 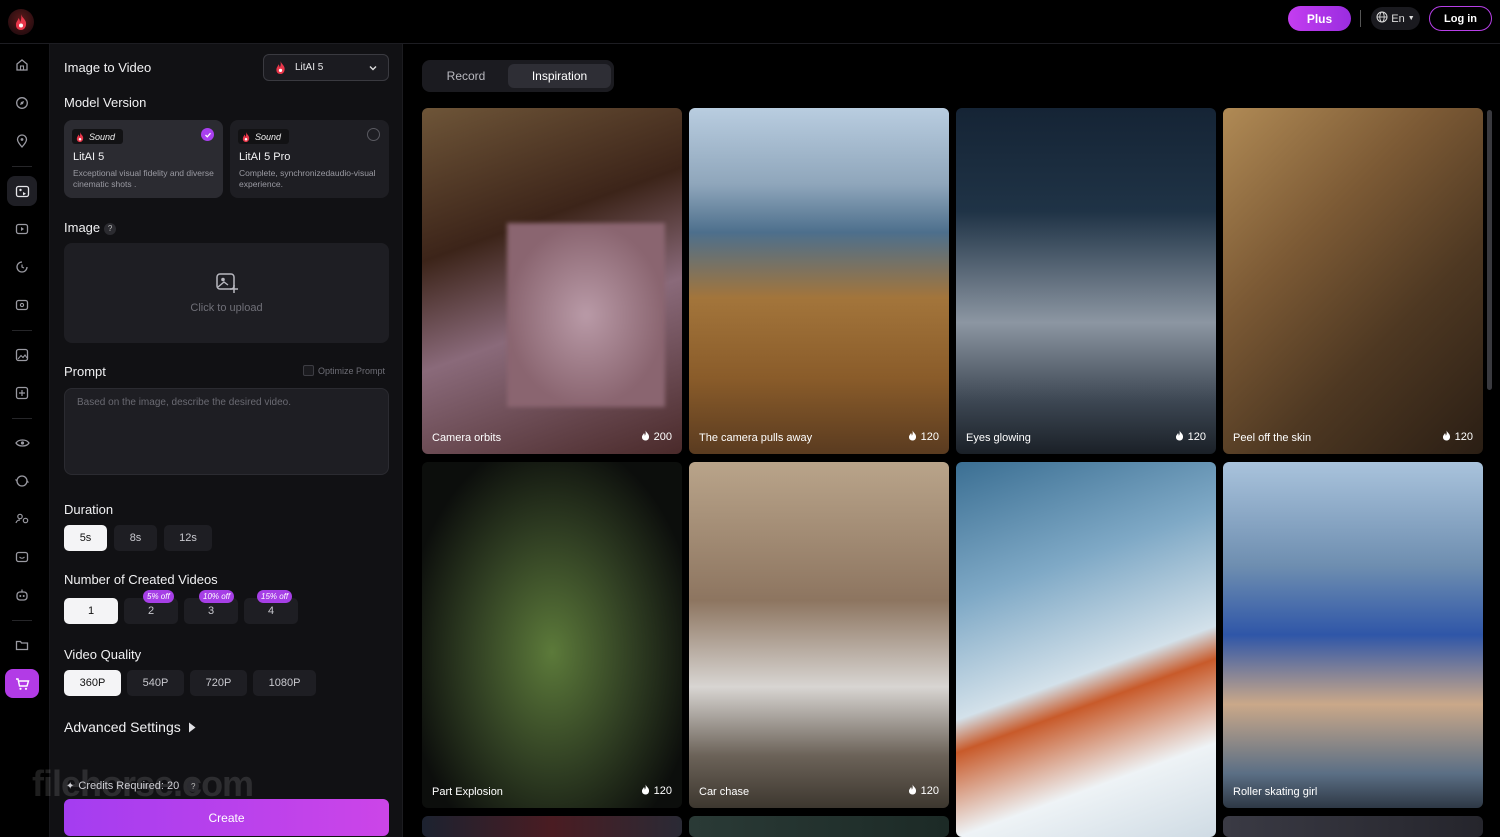 What do you see at coordinates (226, 283) in the screenshot?
I see `image-upload-icon` at bounding box center [226, 283].